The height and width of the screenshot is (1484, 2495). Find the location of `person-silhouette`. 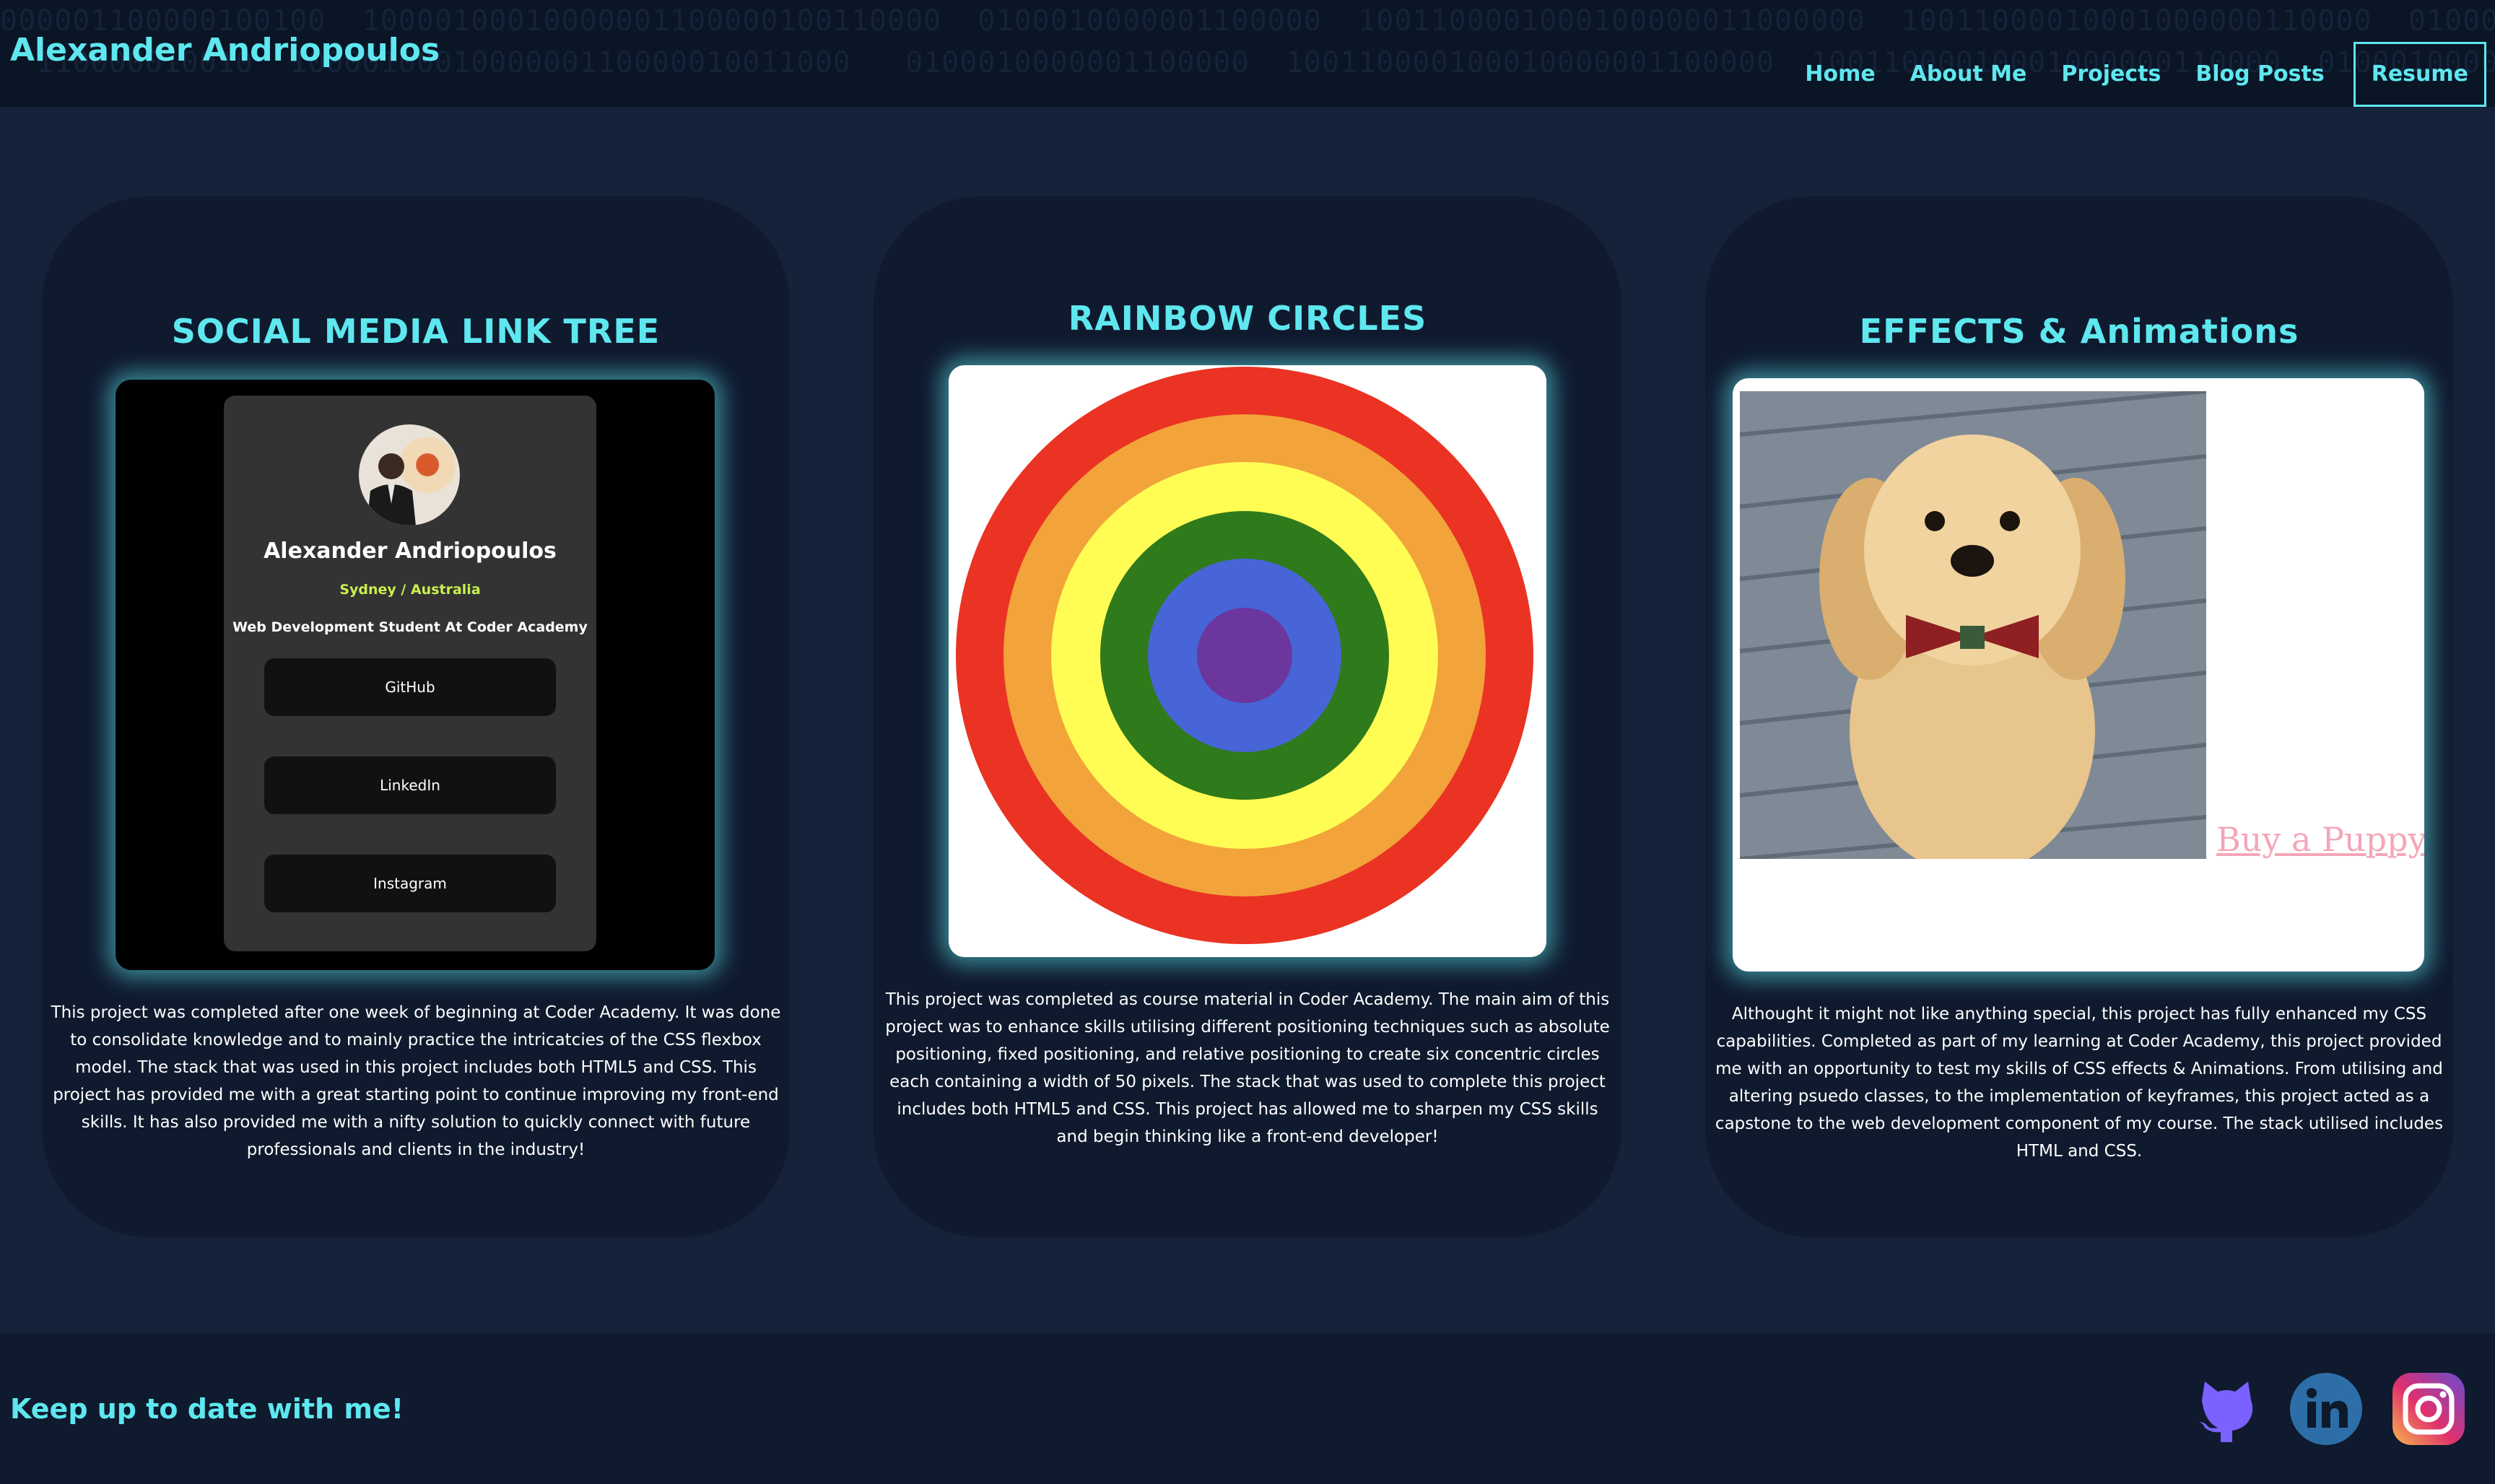

person-silhouette is located at coordinates (391, 489).